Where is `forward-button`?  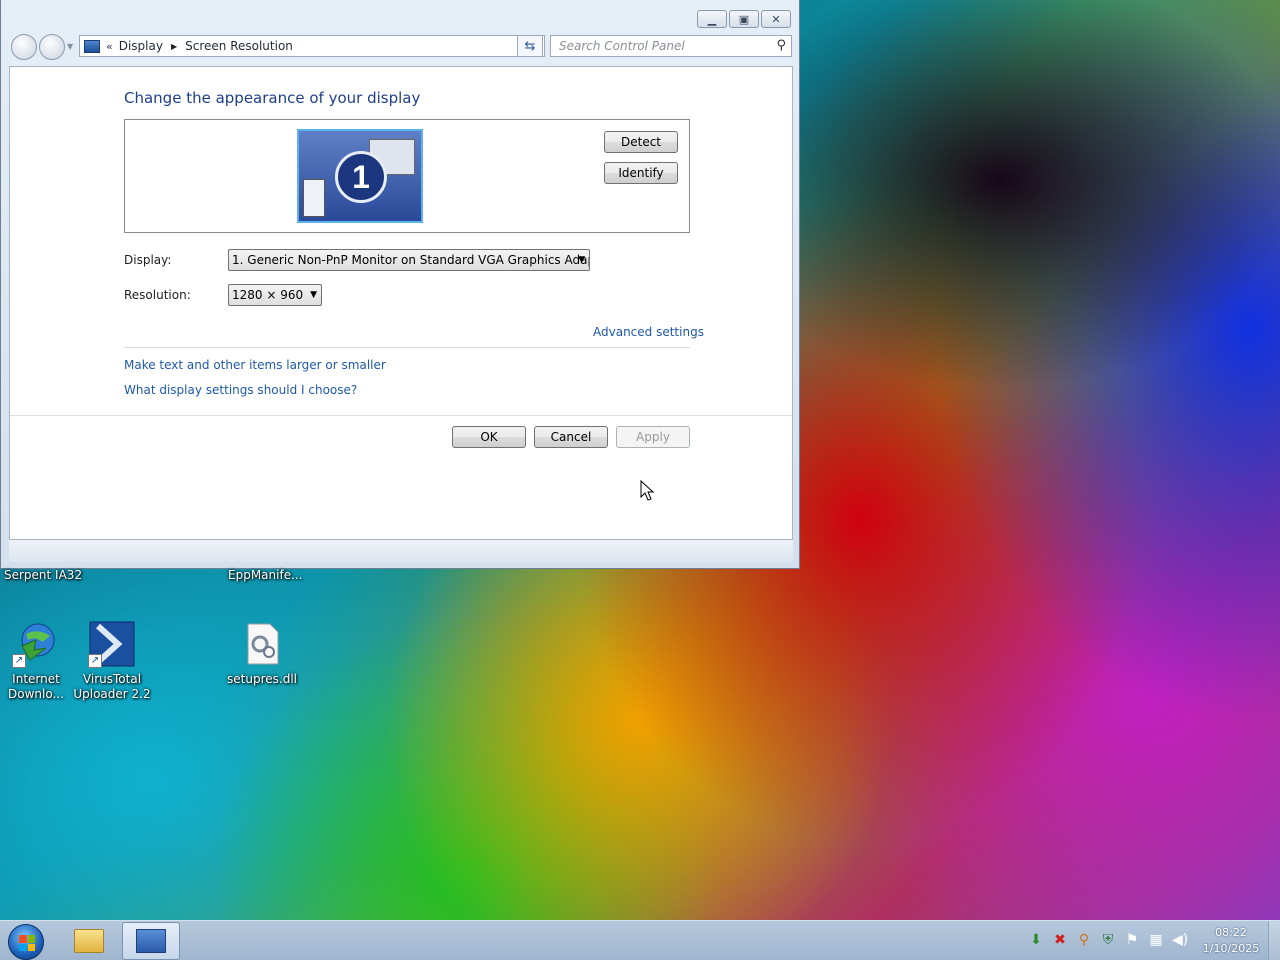
forward-button is located at coordinates (52, 47).